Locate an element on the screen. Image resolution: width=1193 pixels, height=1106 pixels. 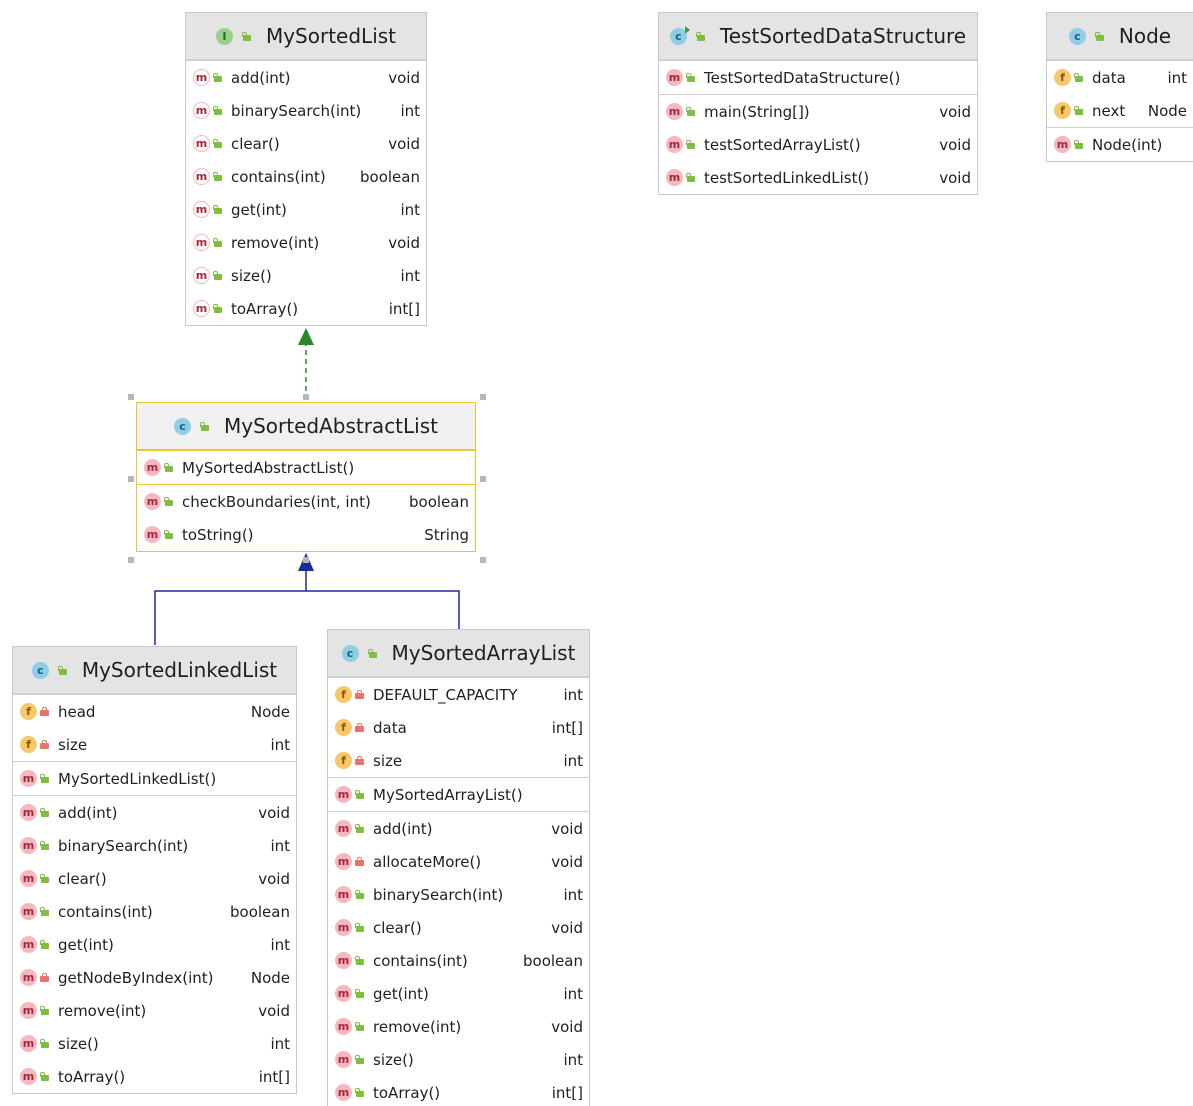
constructors-section: m MySortedArrayList() is located at coordinates (458, 794).